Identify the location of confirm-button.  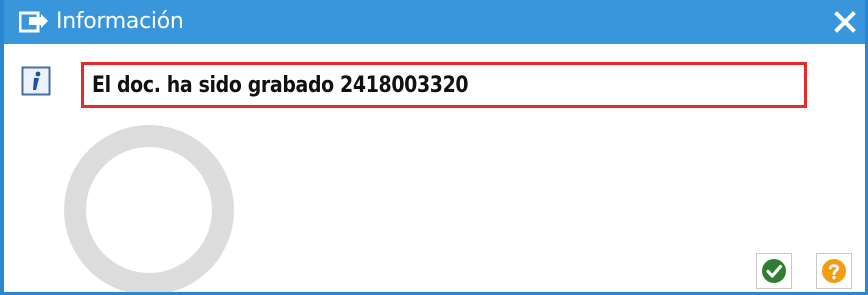
(774, 271).